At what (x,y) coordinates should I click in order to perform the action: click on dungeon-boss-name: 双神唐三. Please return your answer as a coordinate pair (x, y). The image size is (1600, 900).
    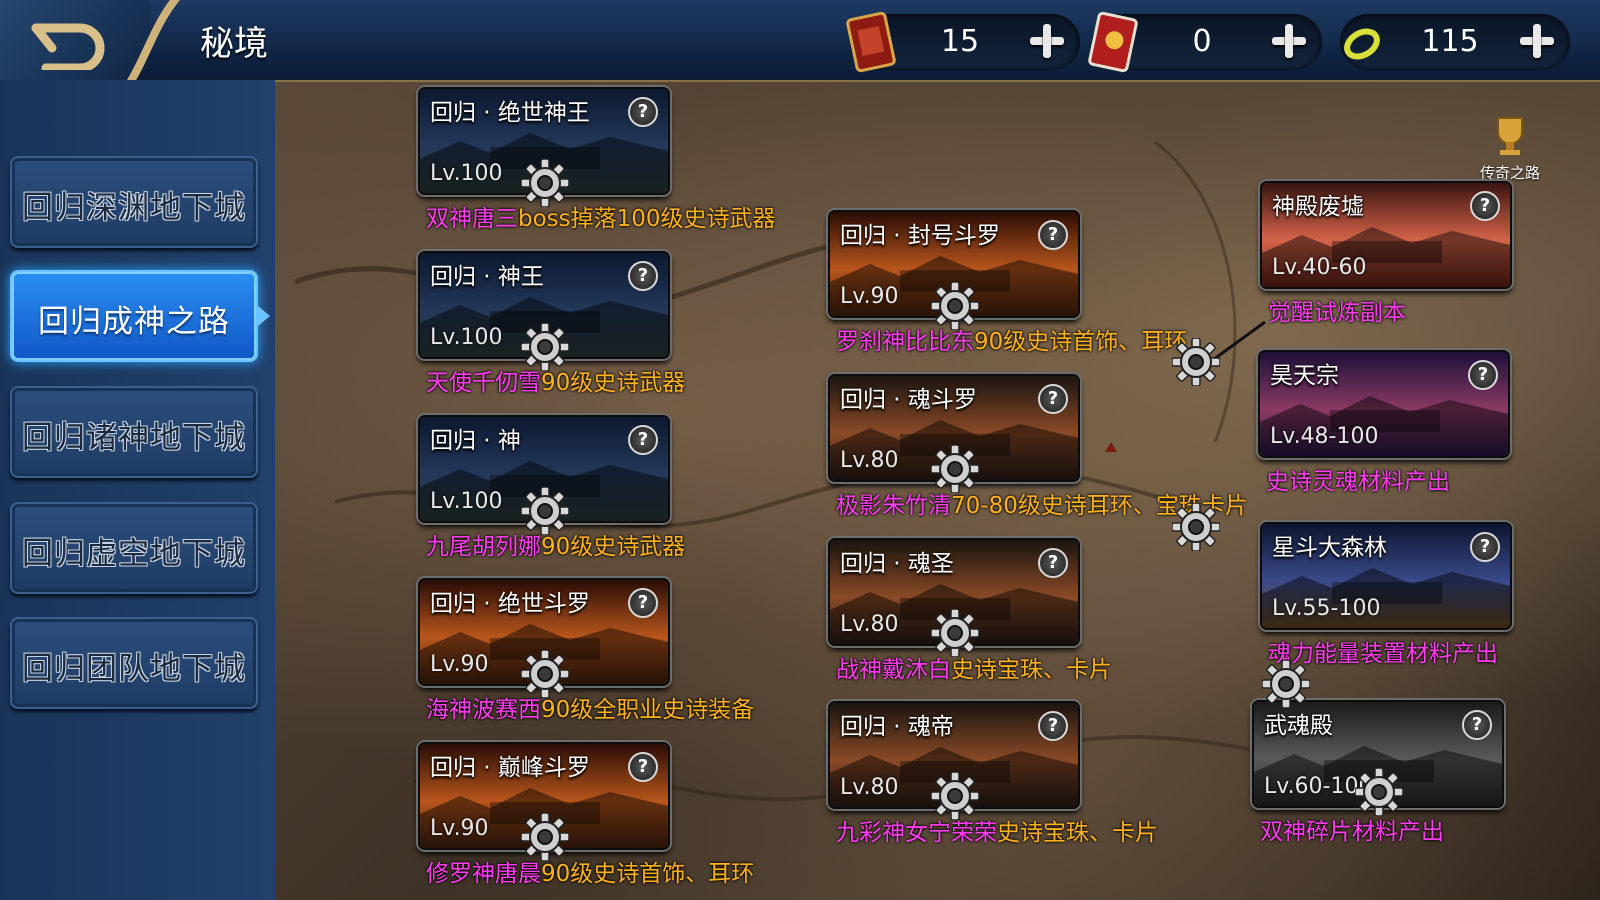
    Looking at the image, I should click on (472, 219).